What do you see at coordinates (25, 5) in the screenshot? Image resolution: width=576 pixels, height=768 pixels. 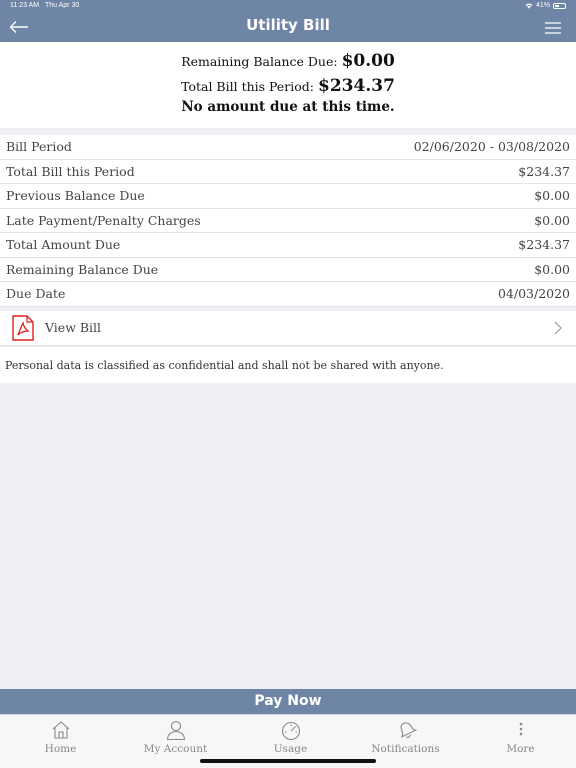 I see `status-time: 11:23 AM` at bounding box center [25, 5].